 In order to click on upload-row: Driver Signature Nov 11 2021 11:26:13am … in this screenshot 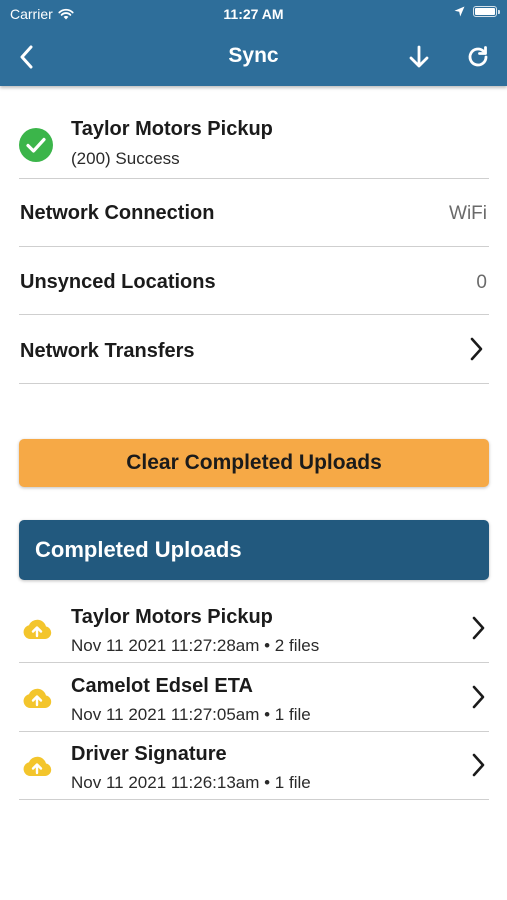, I will do `click(254, 765)`.